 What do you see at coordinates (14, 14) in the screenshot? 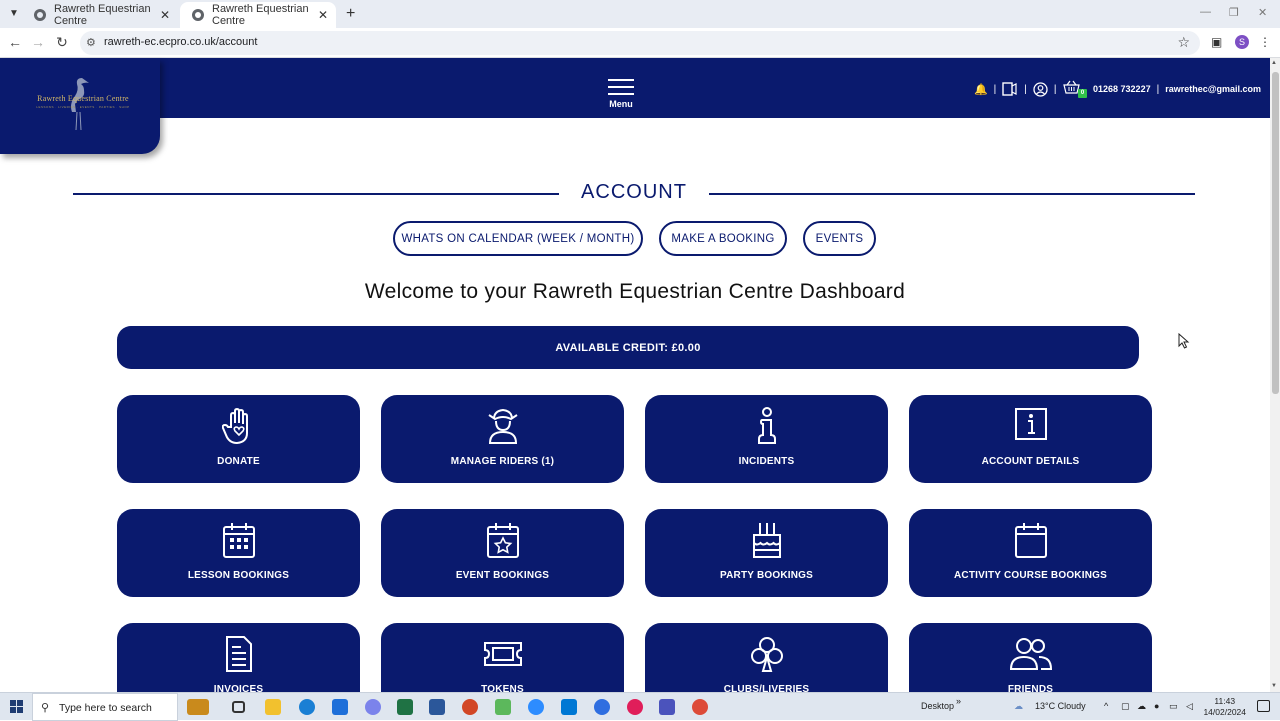
I see `tab-search-button: ▼` at bounding box center [14, 14].